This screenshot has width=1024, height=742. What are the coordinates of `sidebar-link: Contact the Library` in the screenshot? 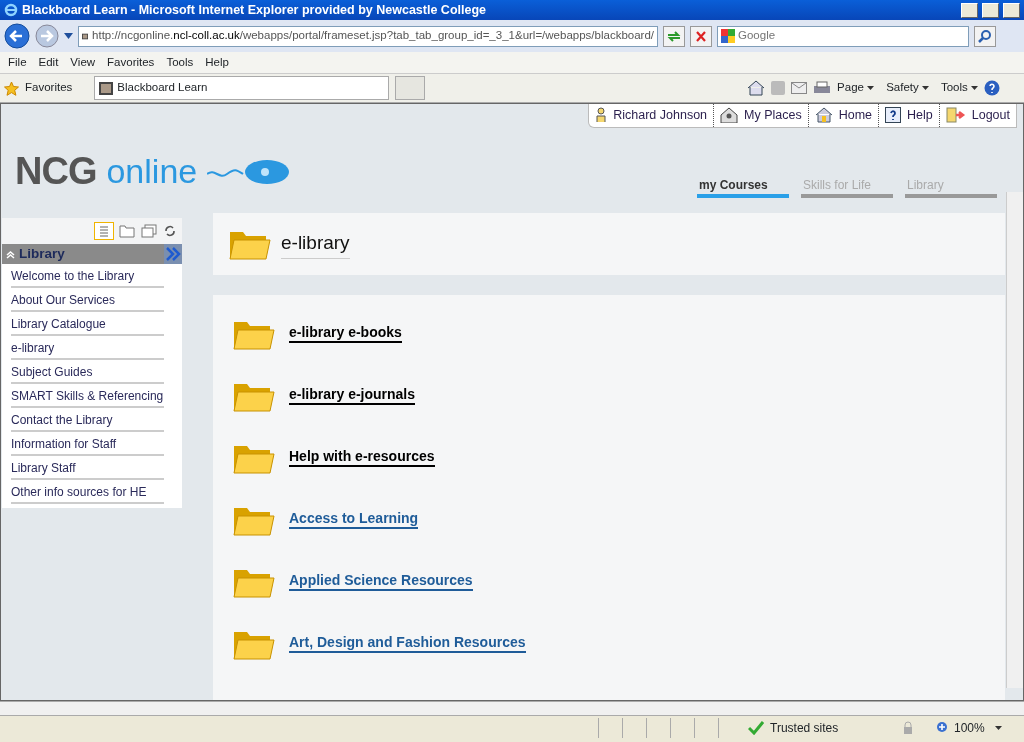 It's located at (87, 420).